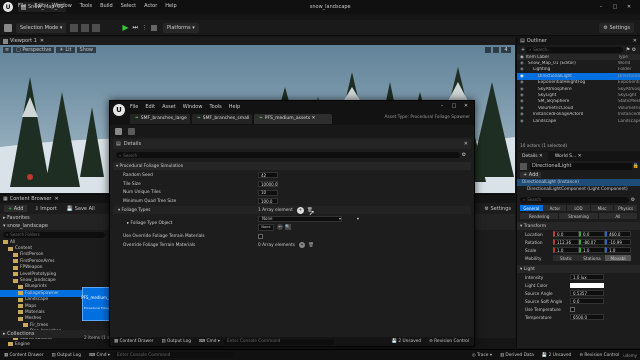  What do you see at coordinates (616, 27) in the screenshot?
I see `settings-button: ⚙ Settings` at bounding box center [616, 27].